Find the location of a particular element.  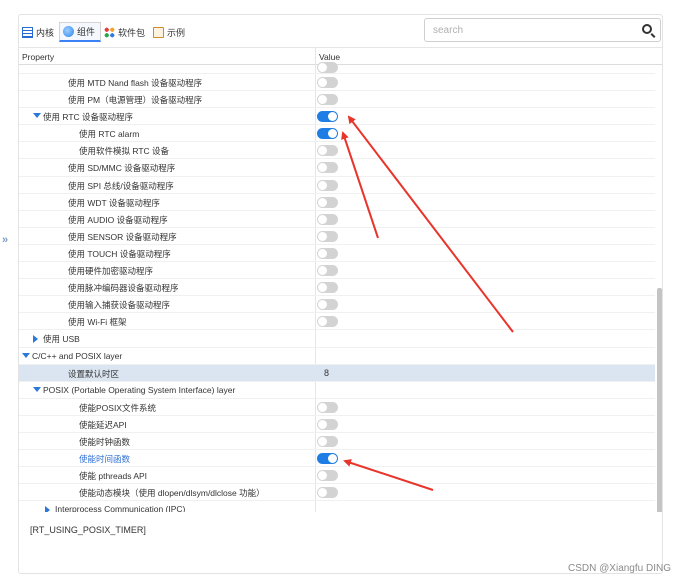

property-label: 使用硬件加密驱动程序 is located at coordinates (111, 271).